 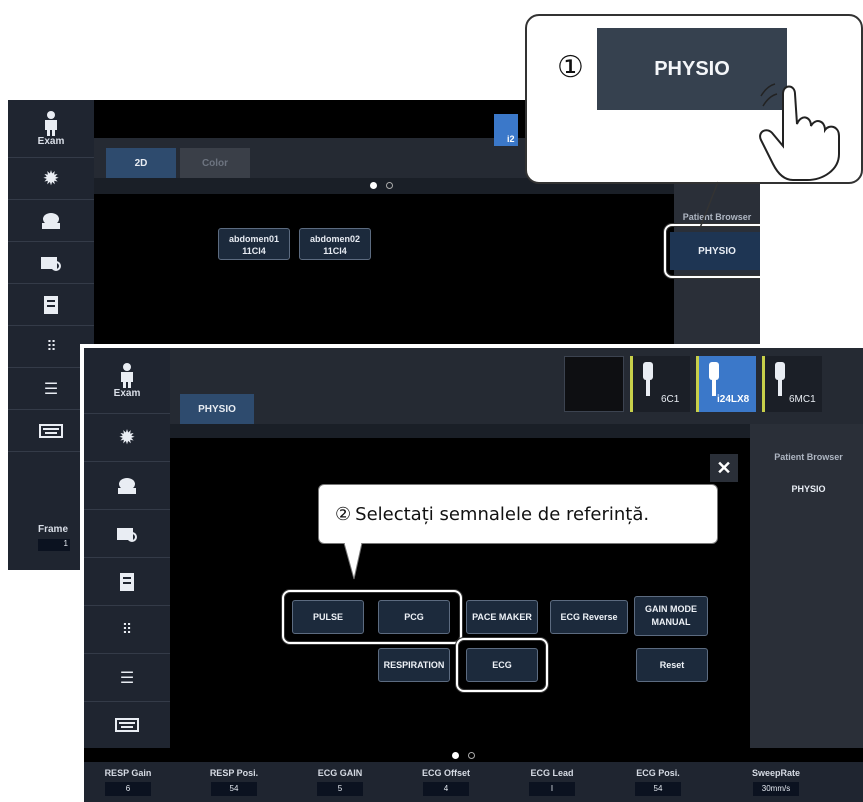 I want to click on grid-button: ⠿, so click(x=127, y=630).